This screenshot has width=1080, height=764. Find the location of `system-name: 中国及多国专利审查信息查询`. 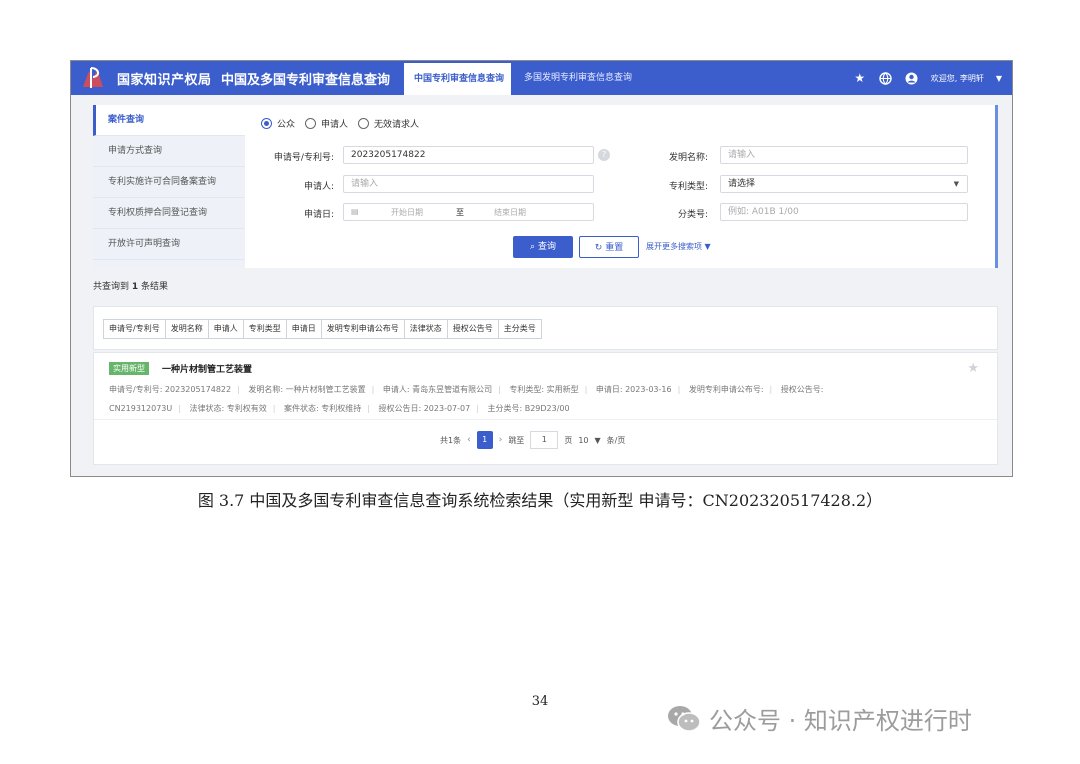

system-name: 中国及多国专利审查信息查询 is located at coordinates (306, 80).